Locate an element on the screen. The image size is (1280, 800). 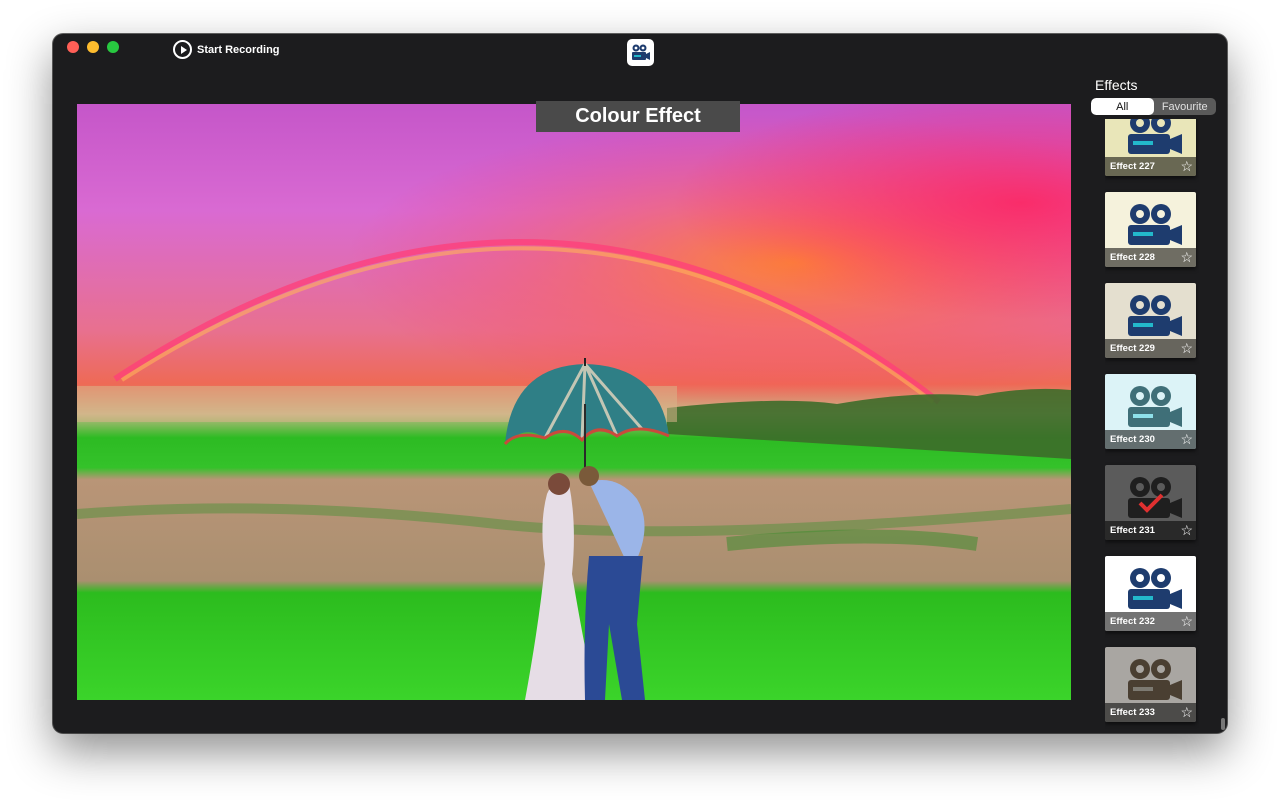
zoom-window-button is located at coordinates (113, 47).